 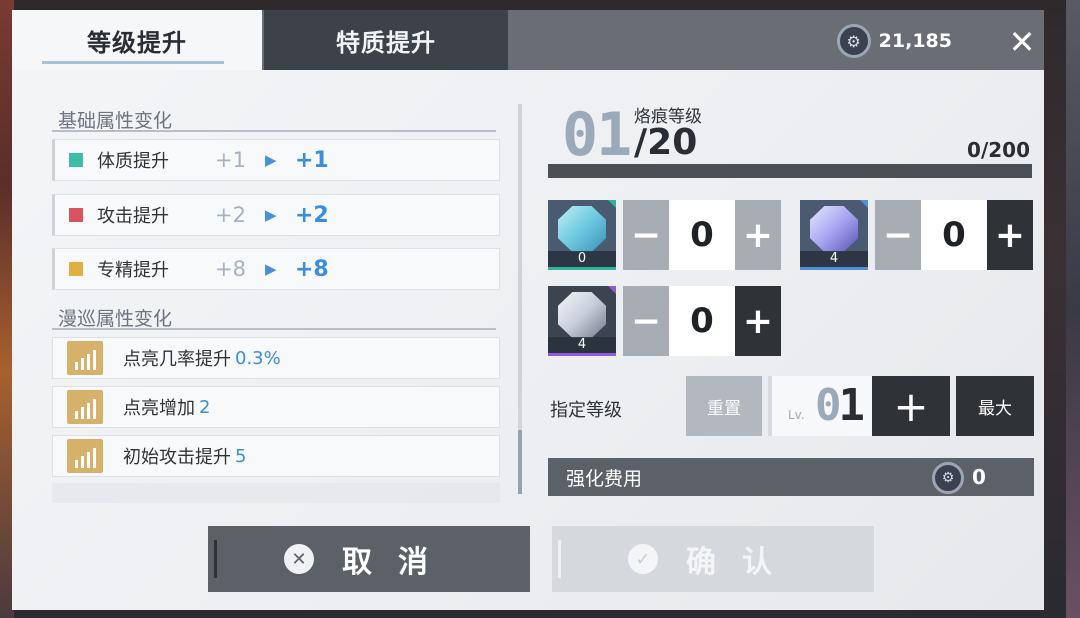 I want to click on target-level-tens: 0, so click(x=828, y=405).